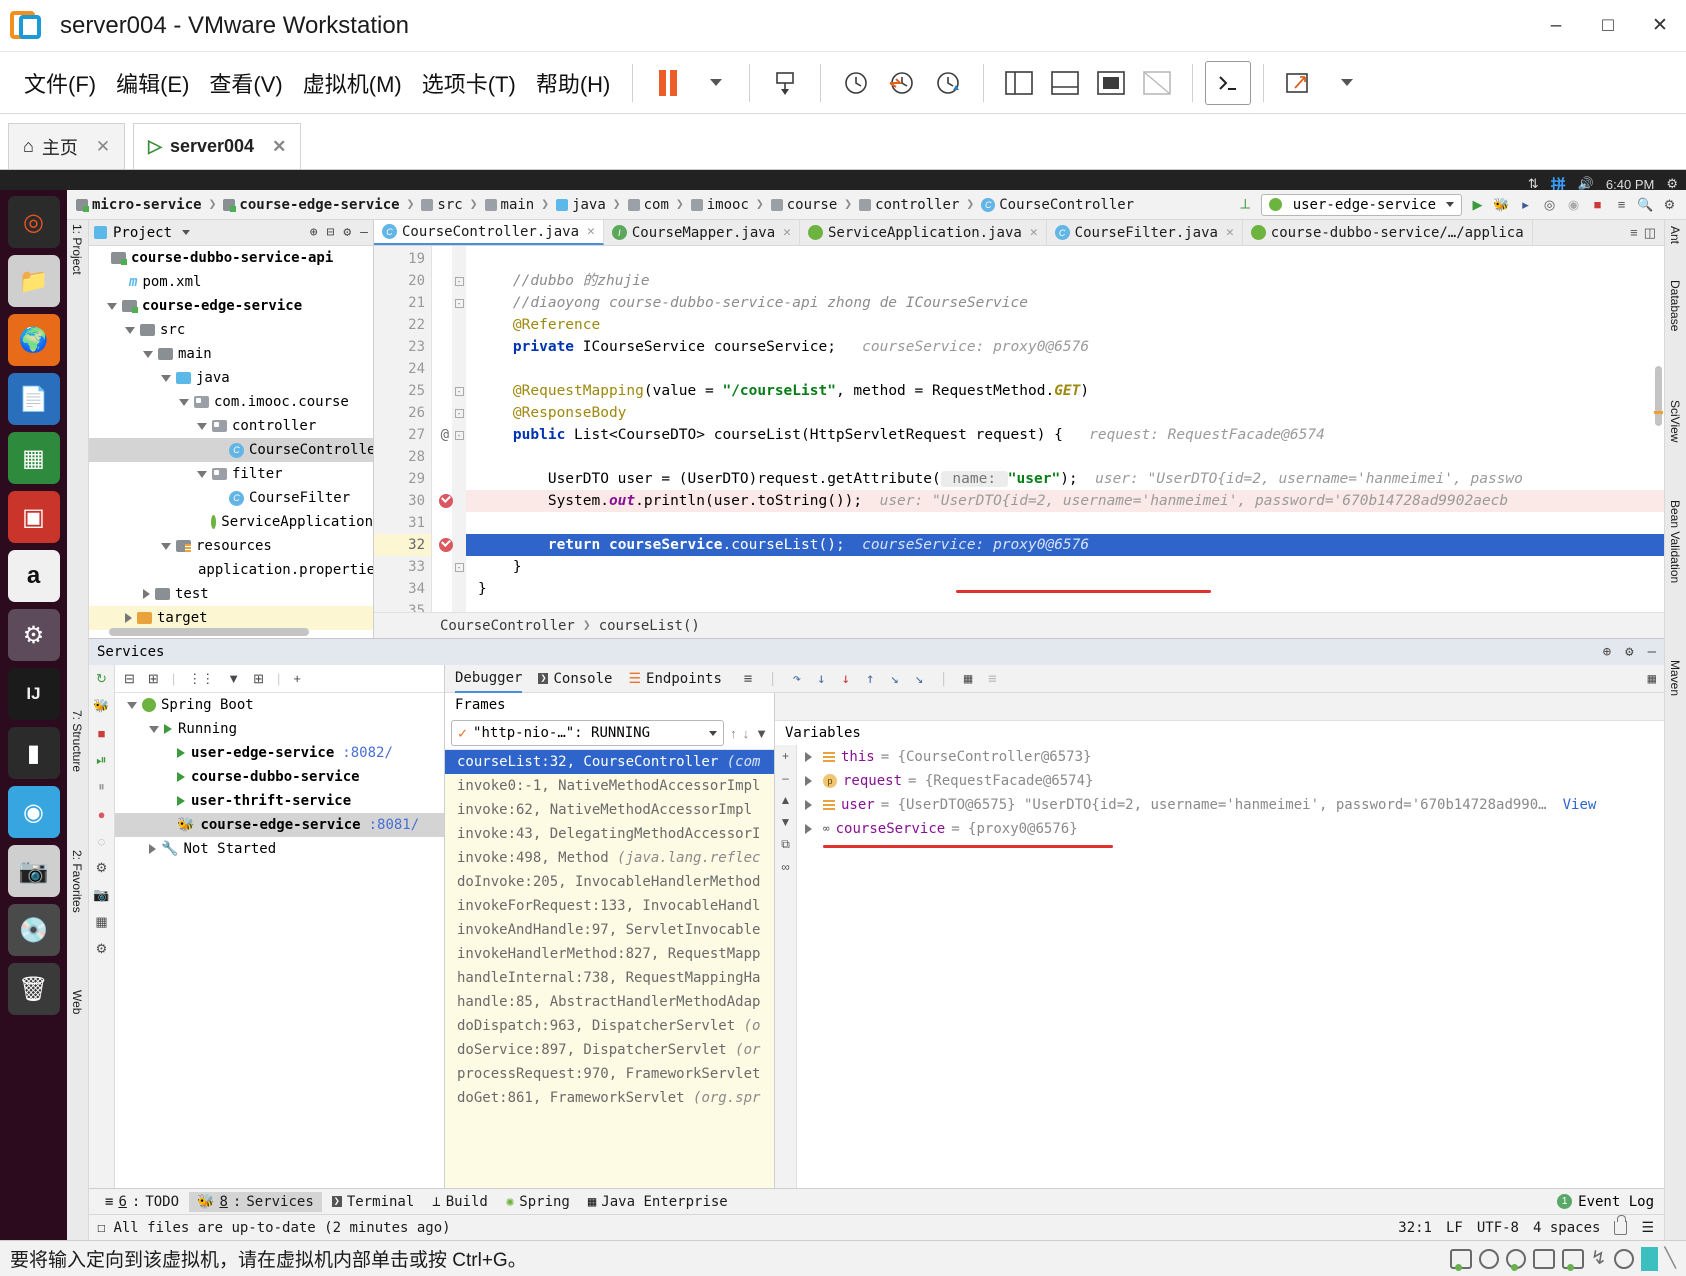  Describe the element at coordinates (1670, 1258) in the screenshot. I see `resize-grip-icon: ╲` at that location.